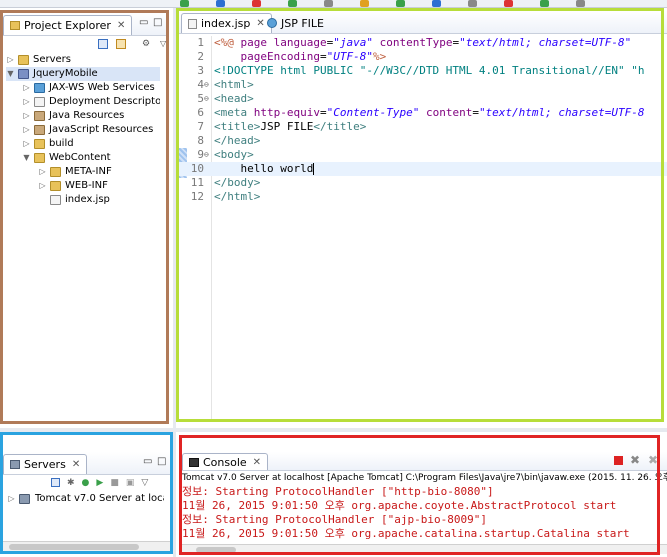 The width and height of the screenshot is (667, 557). What do you see at coordinates (83, 116) in the screenshot?
I see `tree-item: ▷ Java Resources` at bounding box center [83, 116].